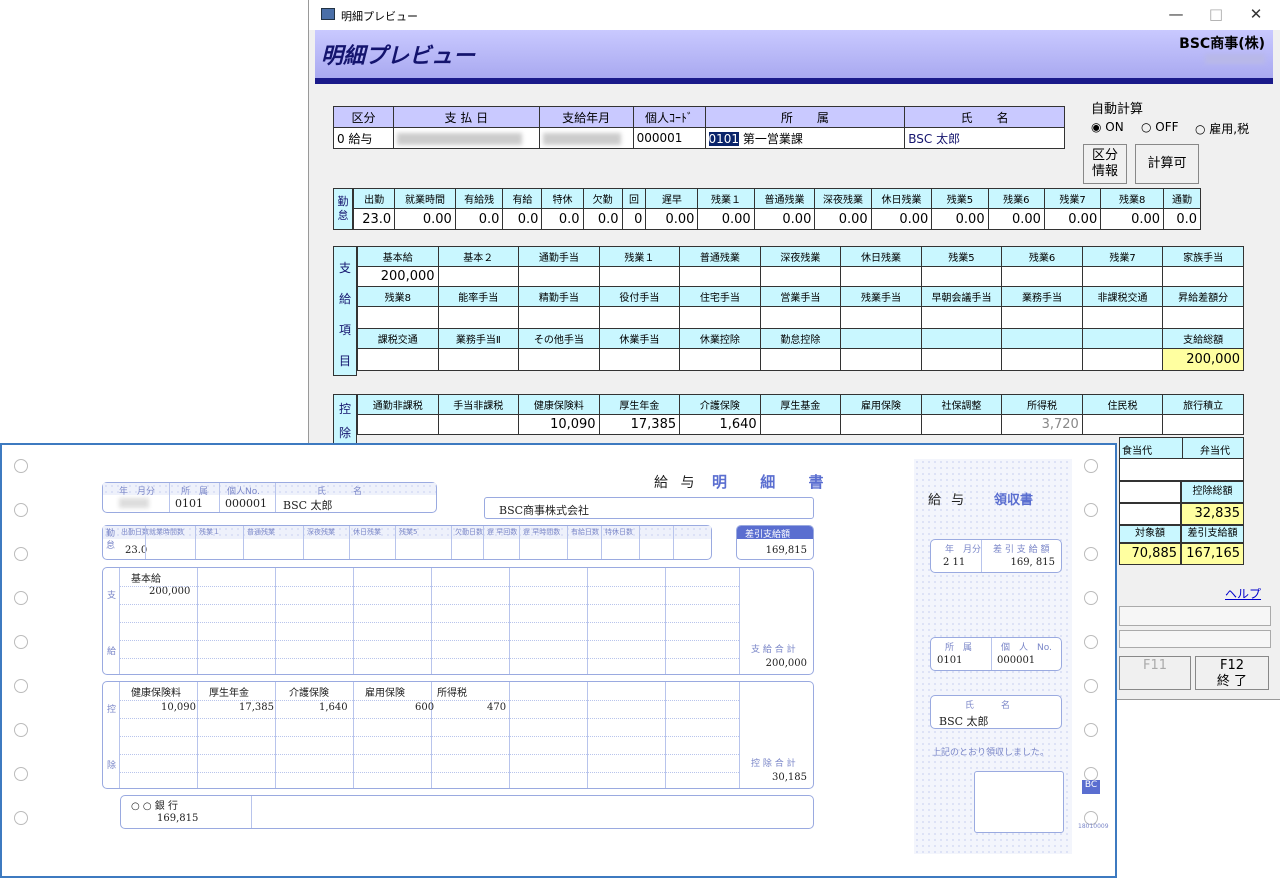 The height and width of the screenshot is (878, 1280). Describe the element at coordinates (843, 198) in the screenshot. I see `kintai-header: 深夜残業` at that location.